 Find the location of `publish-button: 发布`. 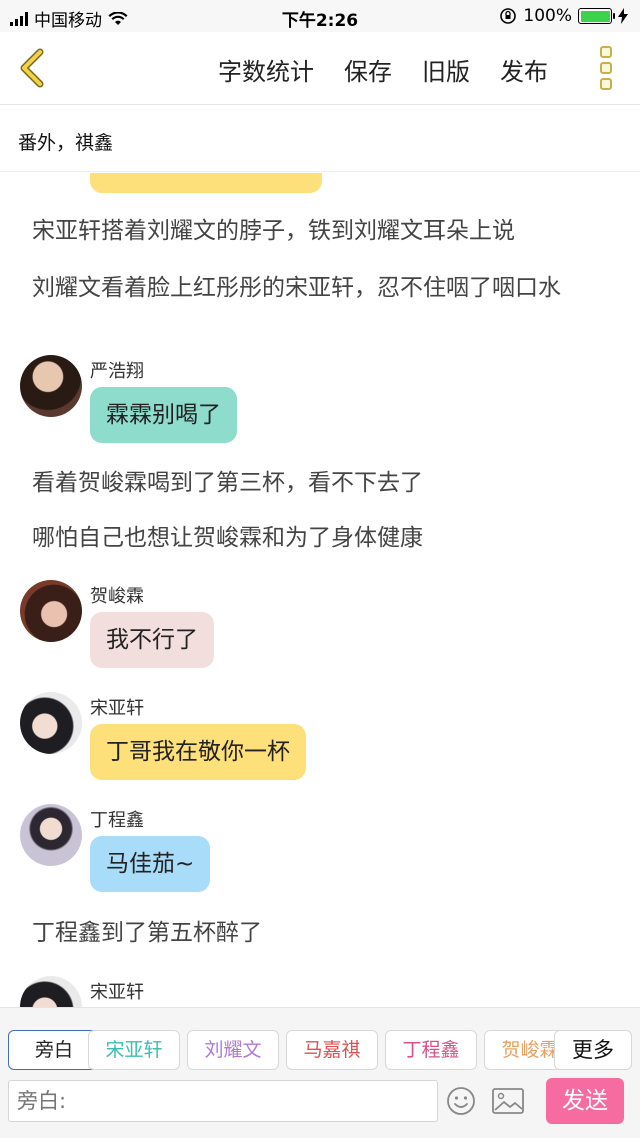

publish-button: 发布 is located at coordinates (524, 69).